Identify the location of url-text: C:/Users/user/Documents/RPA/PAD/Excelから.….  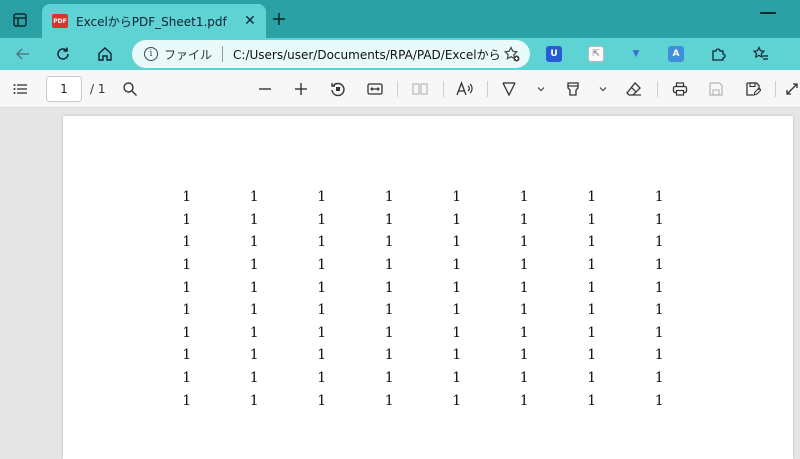
(367, 54).